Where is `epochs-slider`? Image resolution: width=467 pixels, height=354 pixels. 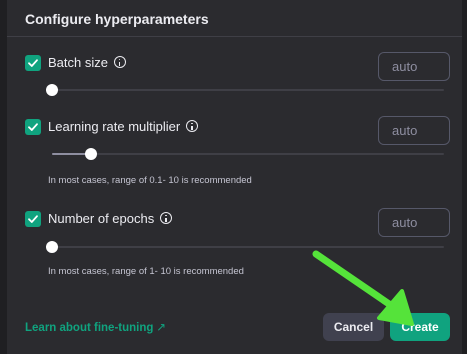
epochs-slider is located at coordinates (245, 247).